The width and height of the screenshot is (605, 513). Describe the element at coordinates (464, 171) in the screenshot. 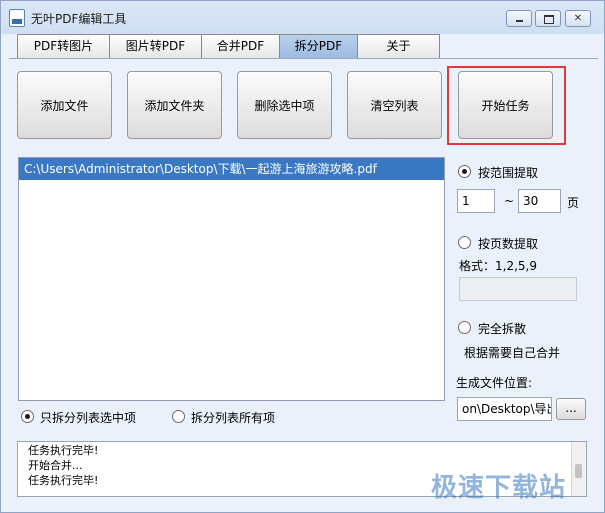

I see `range-extract-radio` at that location.